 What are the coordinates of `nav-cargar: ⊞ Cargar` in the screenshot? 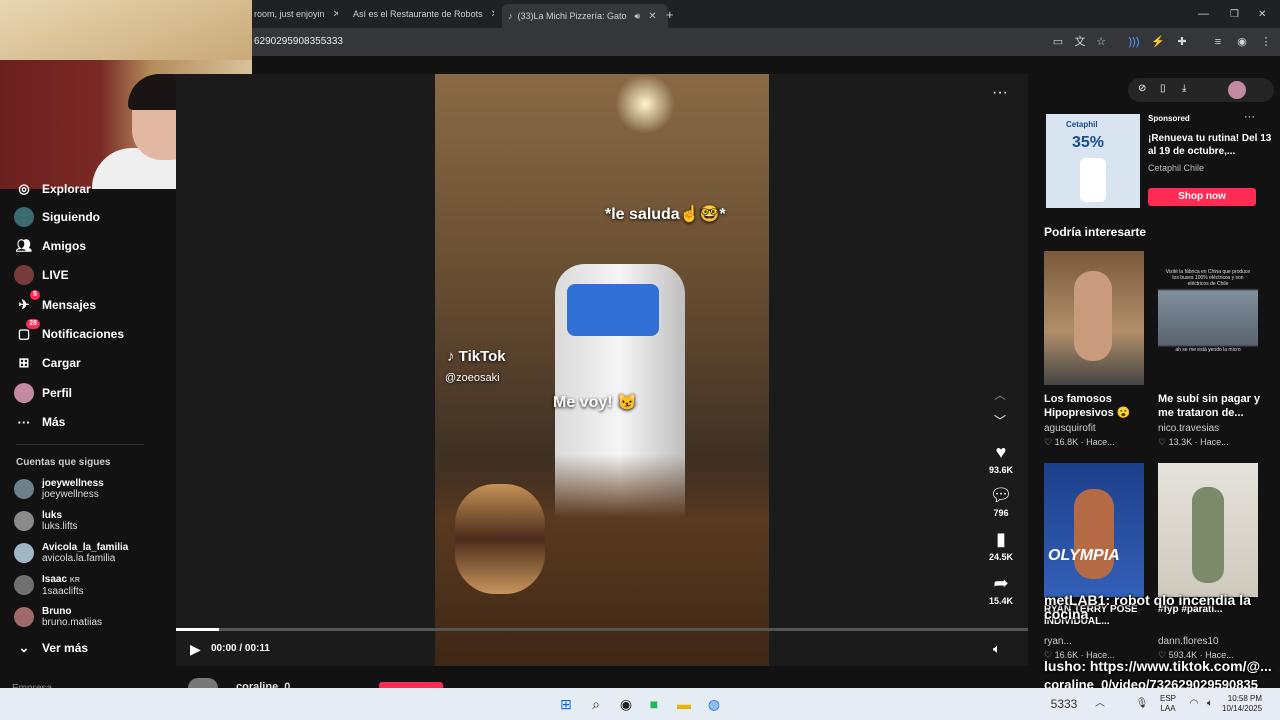 It's located at (47, 363).